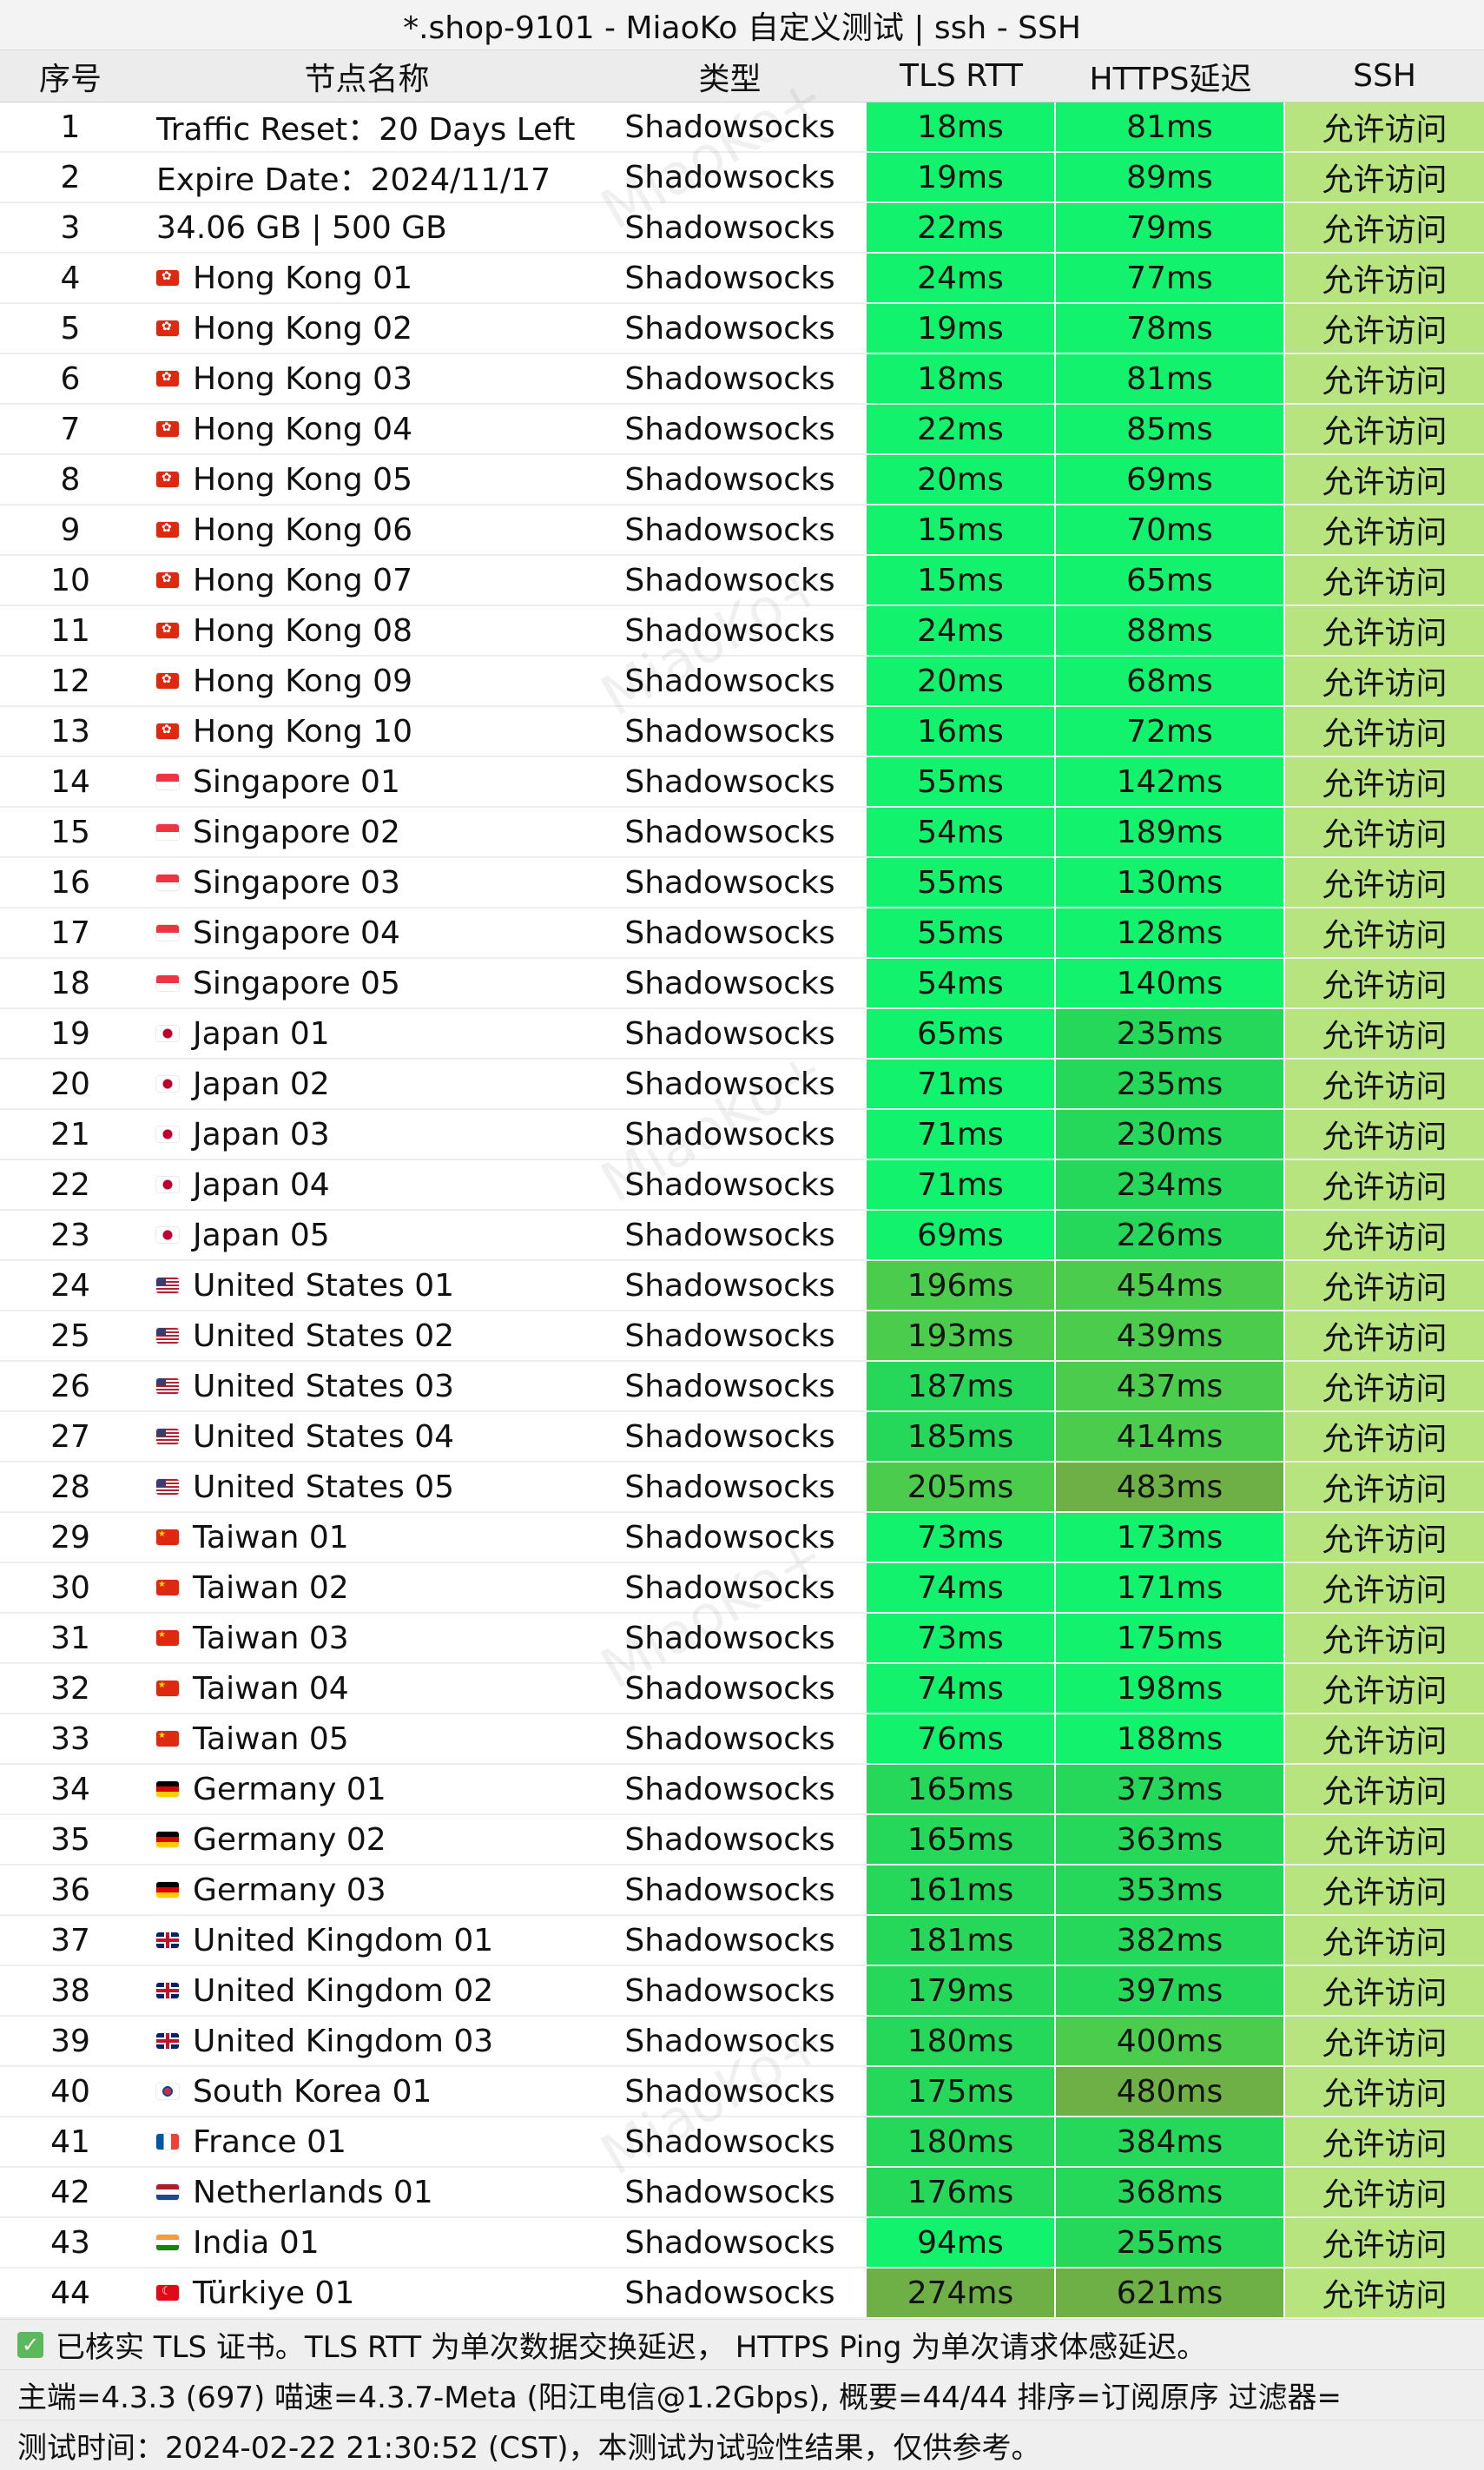 This screenshot has width=1484, height=2470. What do you see at coordinates (70, 227) in the screenshot?
I see `row-index: 3` at bounding box center [70, 227].